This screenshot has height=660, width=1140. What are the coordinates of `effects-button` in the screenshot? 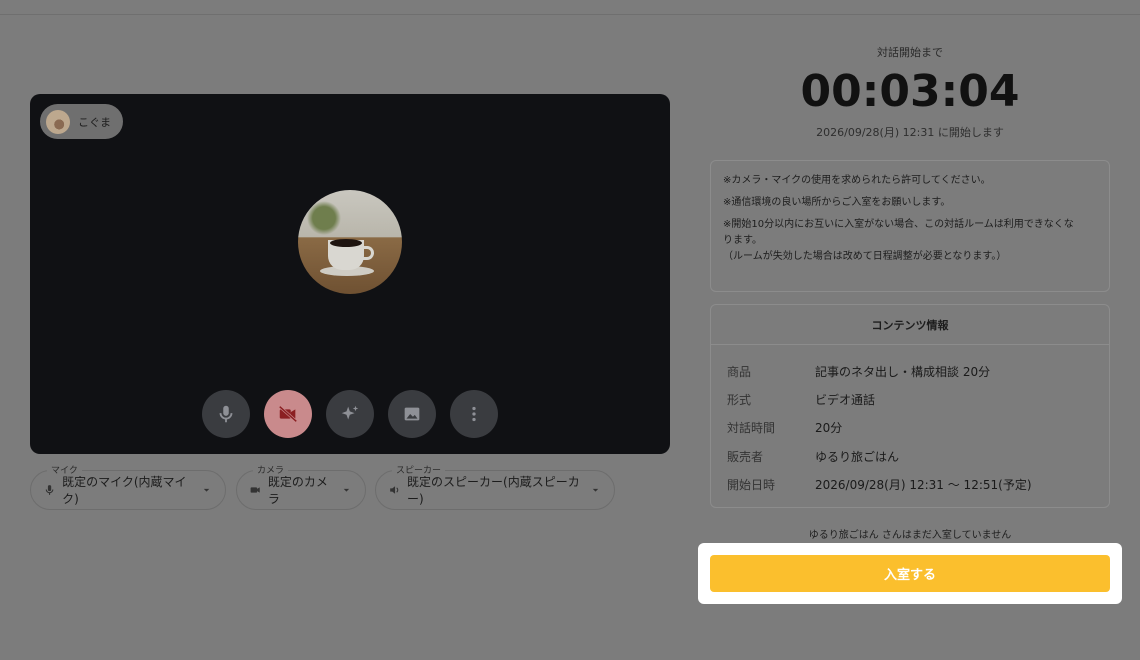 It's located at (350, 414).